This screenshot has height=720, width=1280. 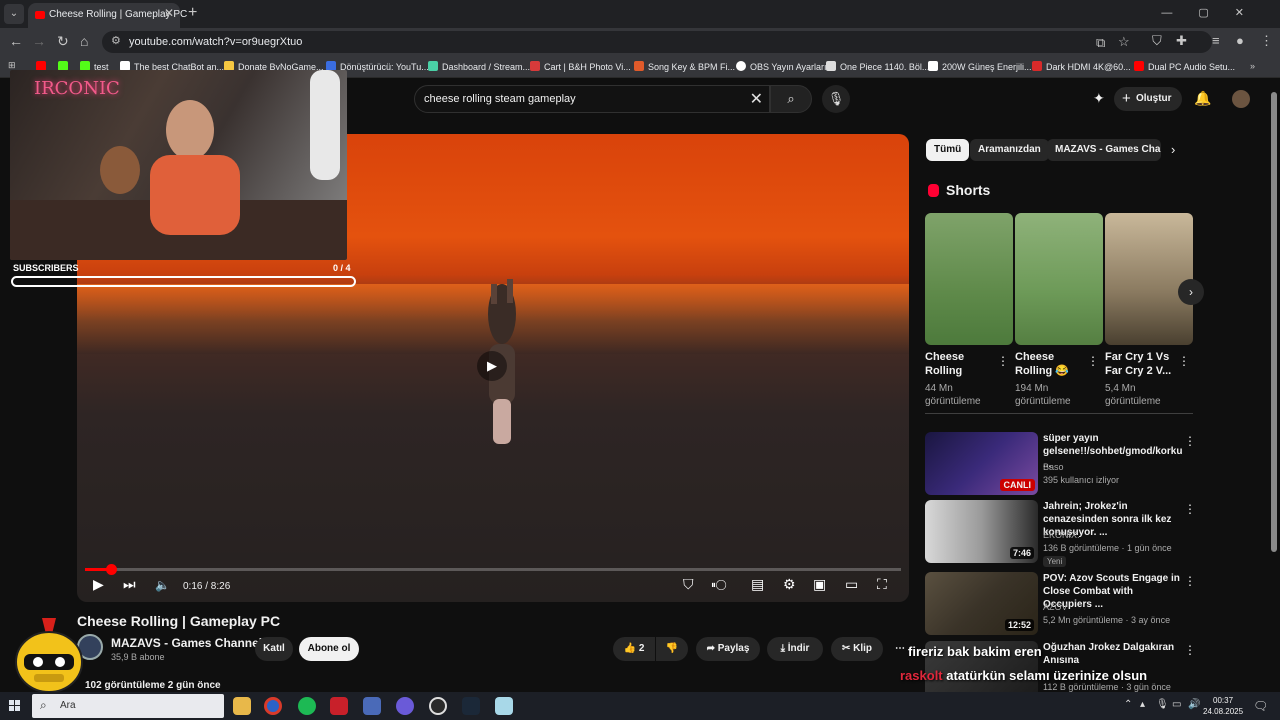 What do you see at coordinates (756, 99) in the screenshot?
I see `clear-search-icon: ✕` at bounding box center [756, 99].